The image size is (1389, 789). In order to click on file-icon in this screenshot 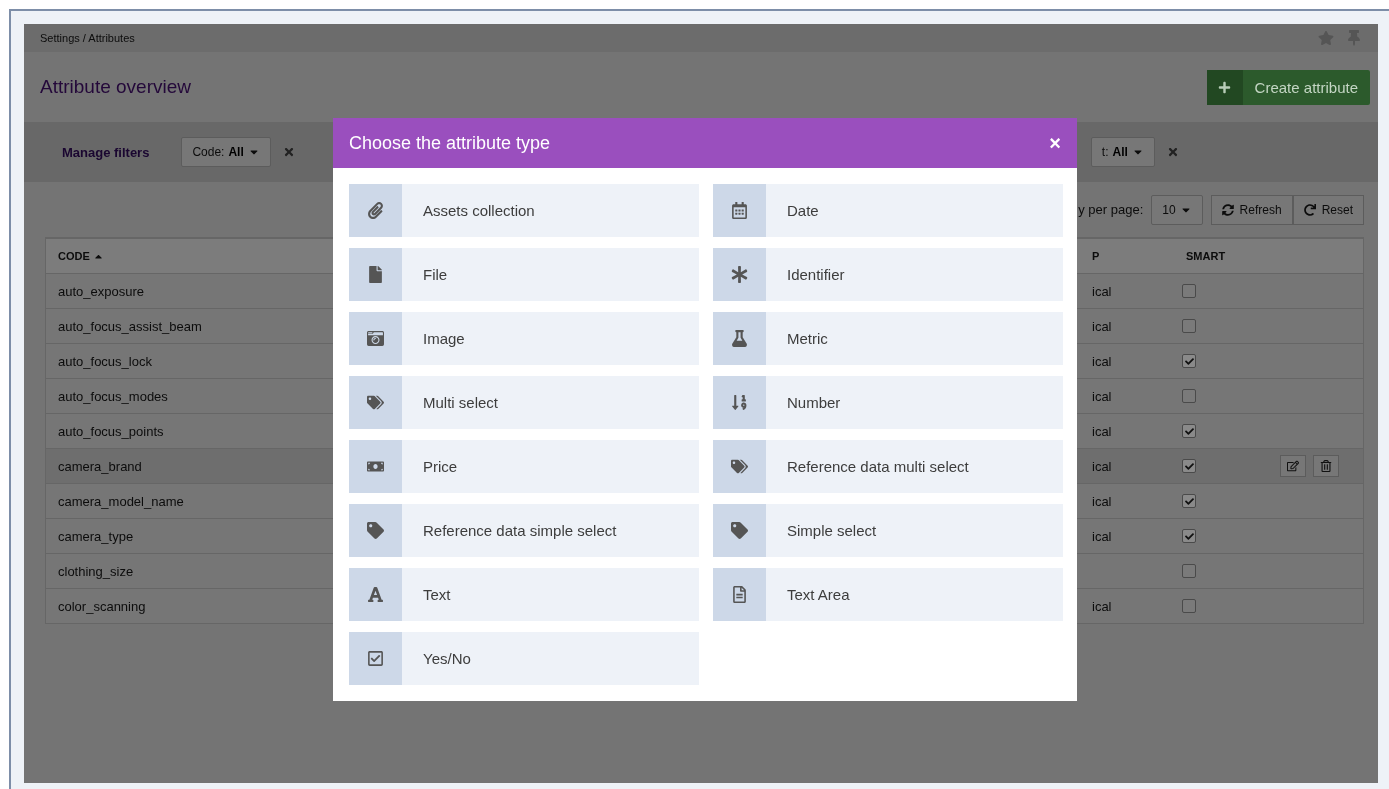, I will do `click(375, 274)`.